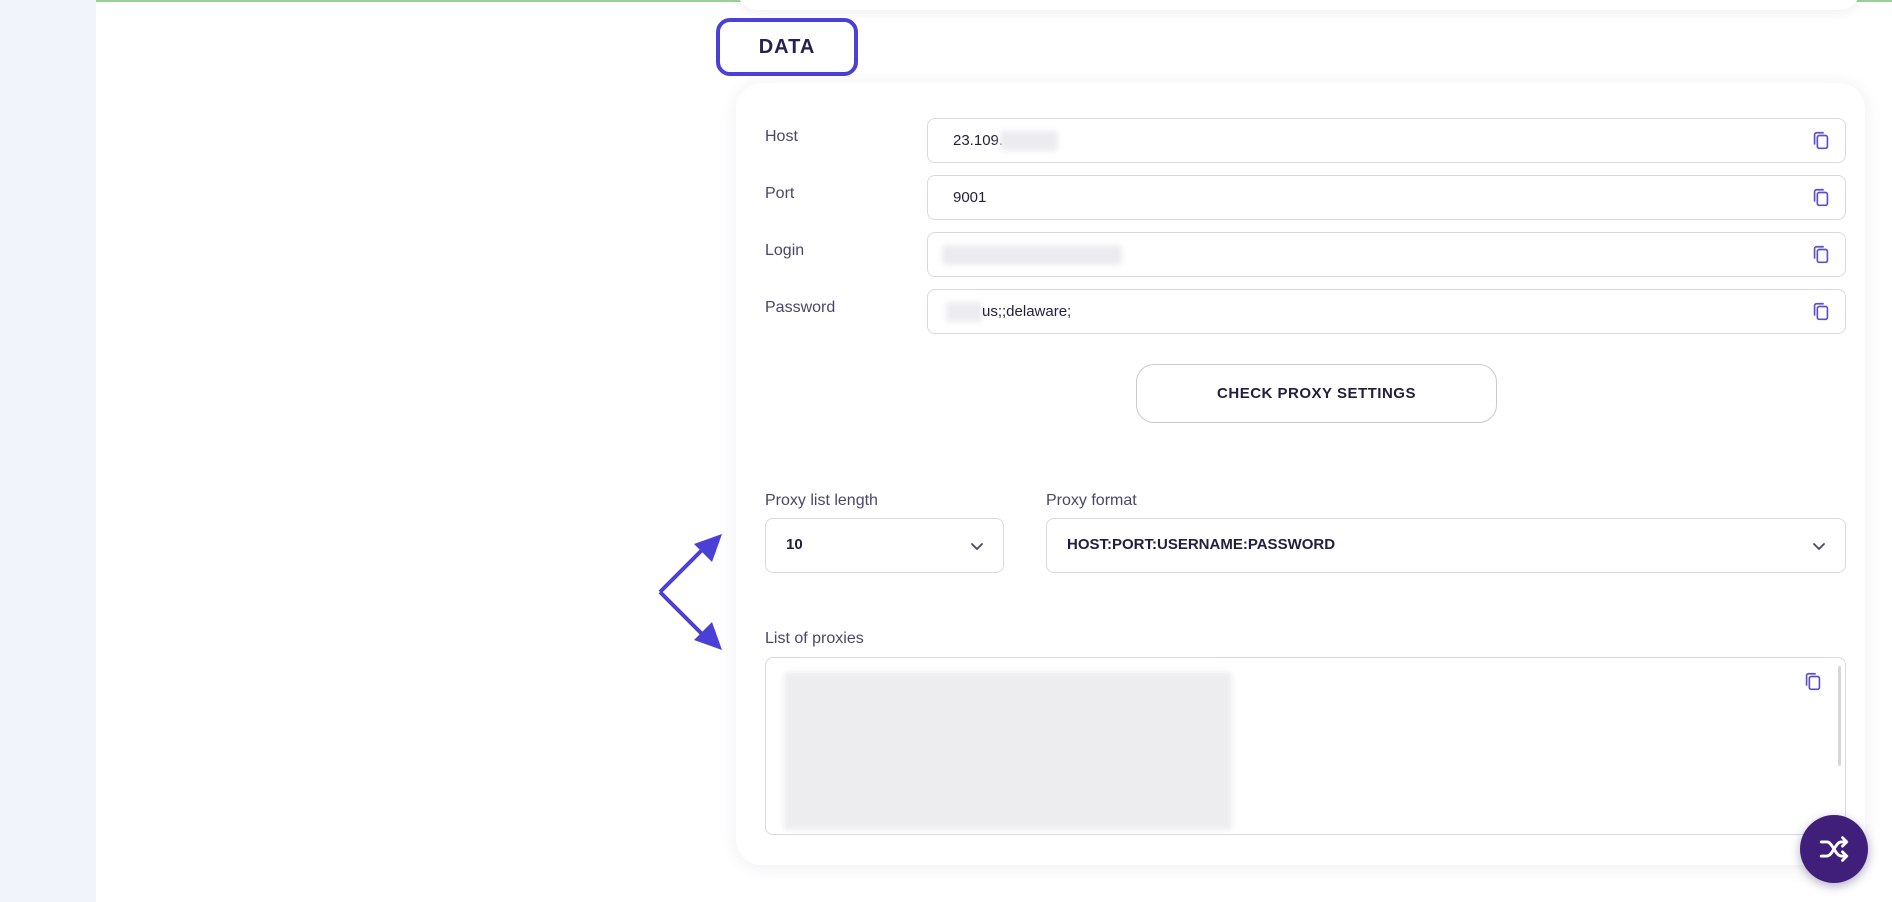  I want to click on proxy-format-select: HOST:PORT:USERNAME:PASSWORD, so click(1446, 545).